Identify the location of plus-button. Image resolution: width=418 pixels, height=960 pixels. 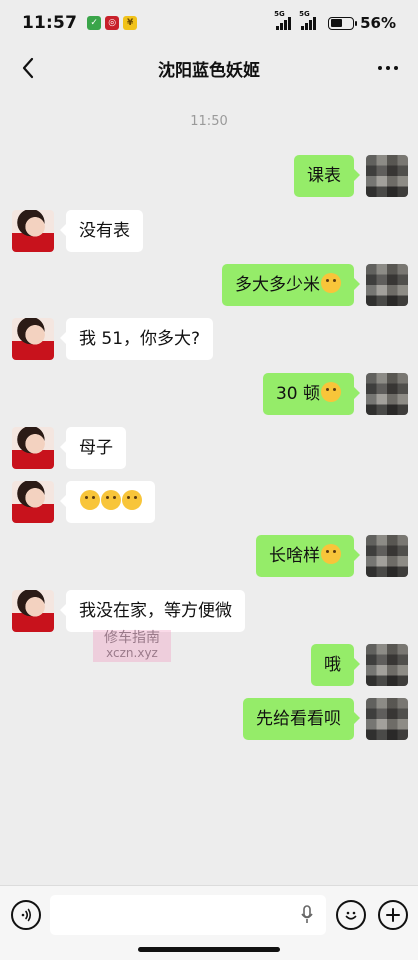
(393, 915).